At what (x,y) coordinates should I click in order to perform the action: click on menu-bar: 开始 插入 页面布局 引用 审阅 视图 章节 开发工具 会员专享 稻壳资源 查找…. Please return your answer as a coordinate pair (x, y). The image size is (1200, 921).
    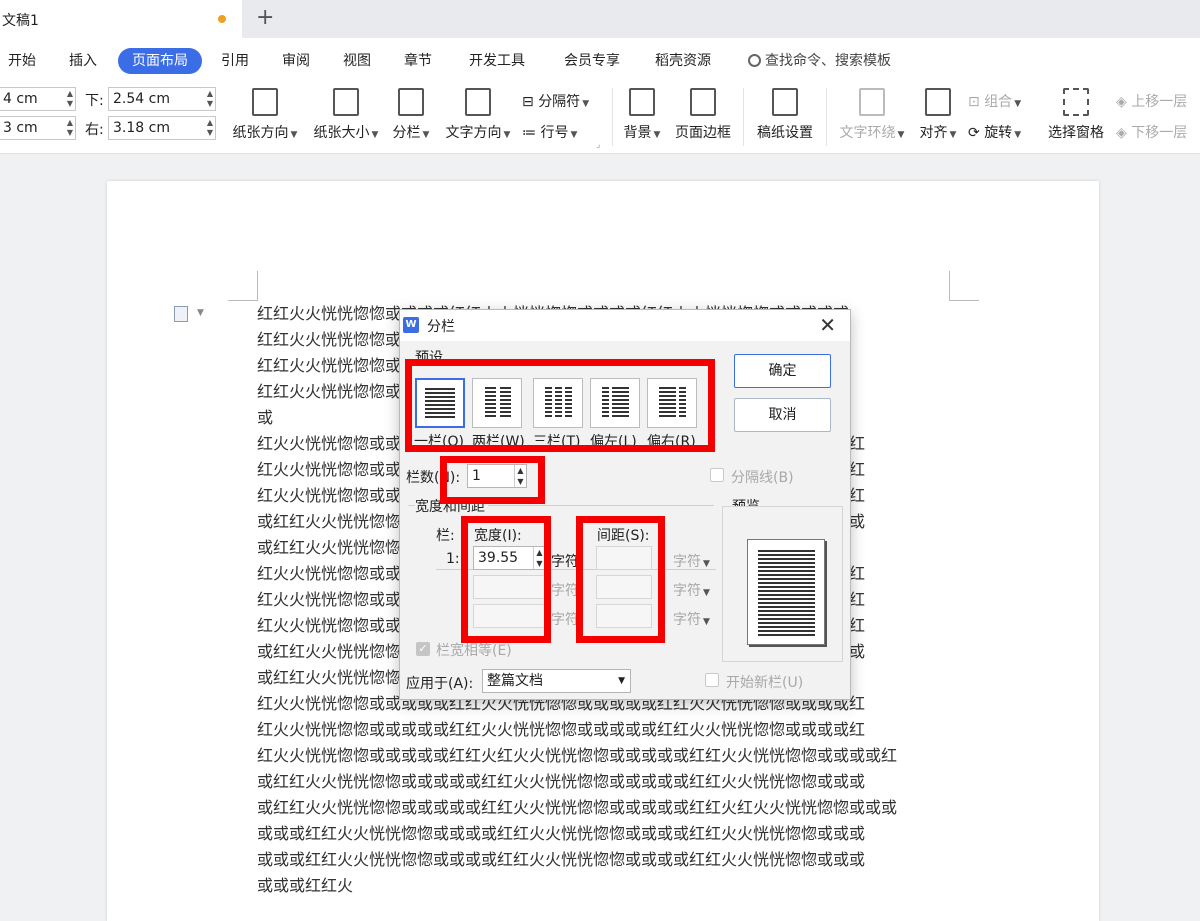
    Looking at the image, I should click on (600, 60).